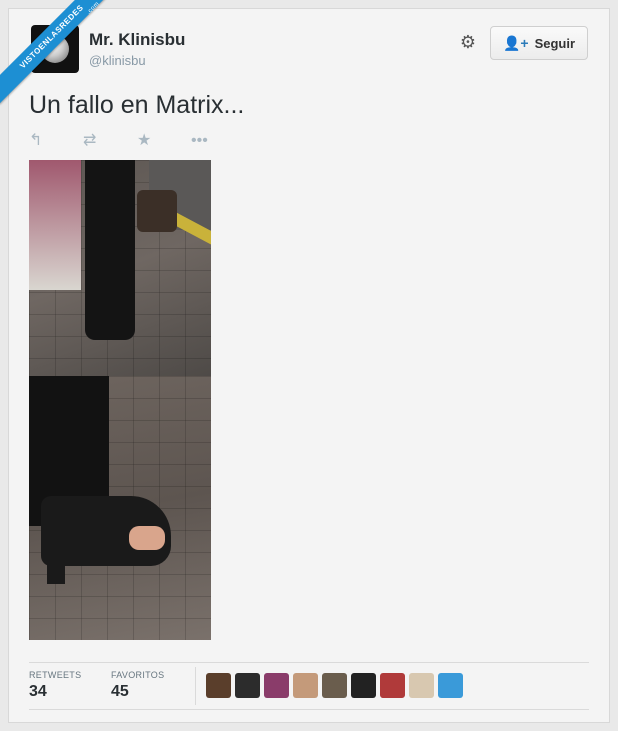 The image size is (618, 731). Describe the element at coordinates (55, 675) in the screenshot. I see `retweets-label: RETWEETS` at that location.